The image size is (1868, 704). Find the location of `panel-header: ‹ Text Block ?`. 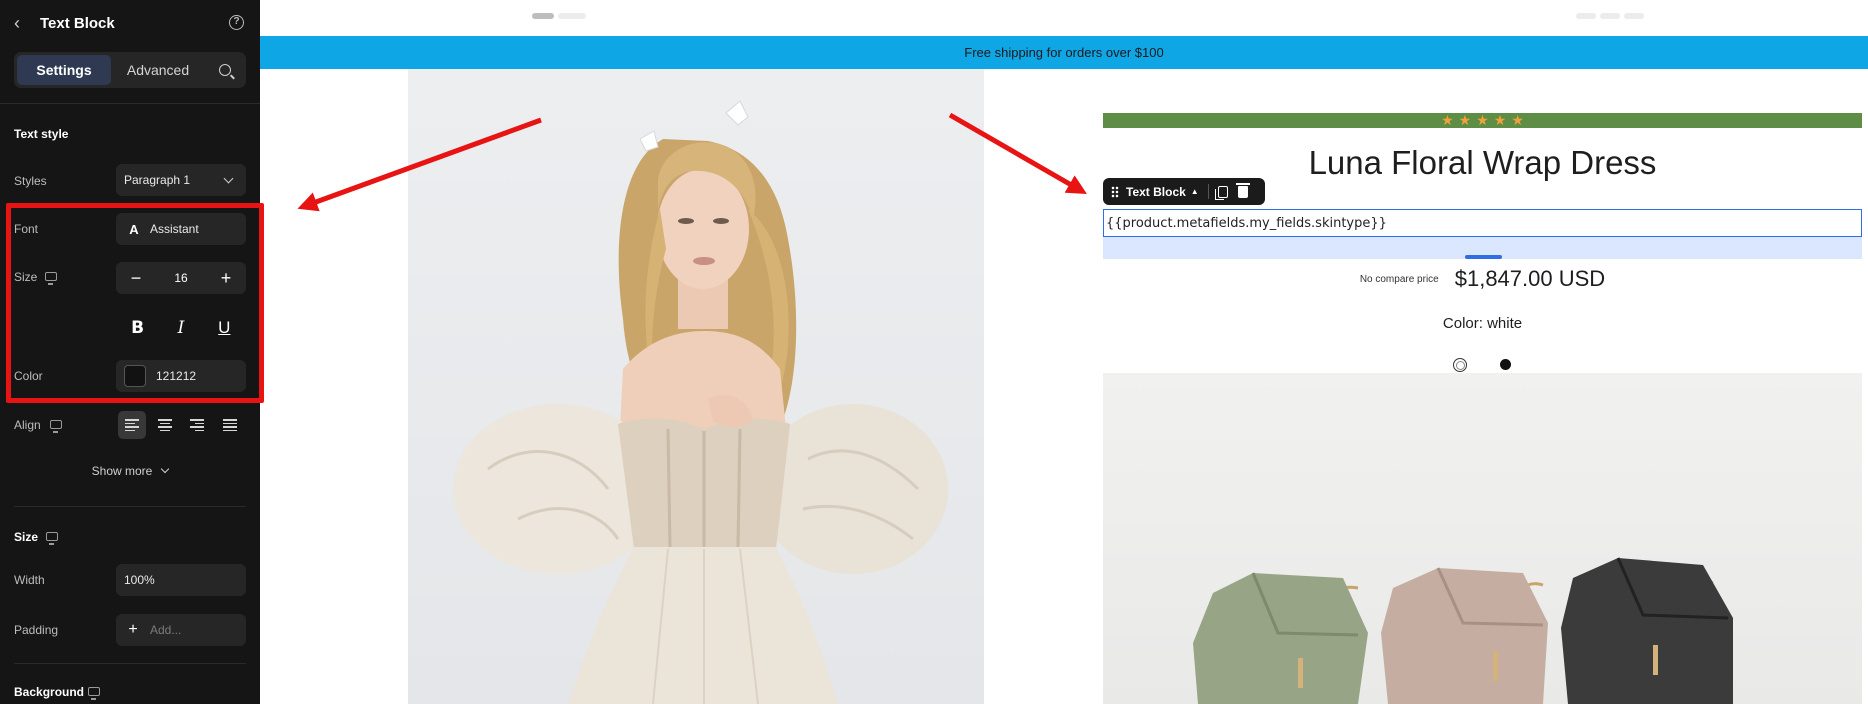

panel-header: ‹ Text Block ? is located at coordinates (130, 23).